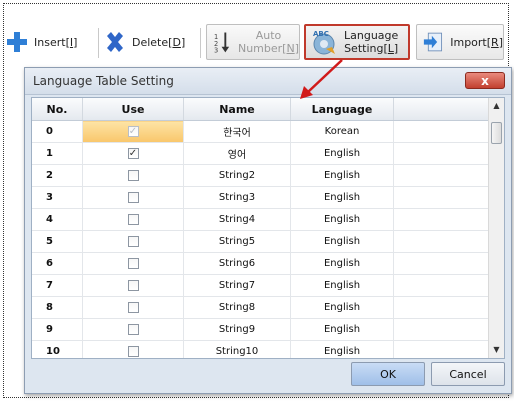 This screenshot has height=401, width=514. Describe the element at coordinates (149, 42) in the screenshot. I see `delete-button: Delete[D]` at that location.